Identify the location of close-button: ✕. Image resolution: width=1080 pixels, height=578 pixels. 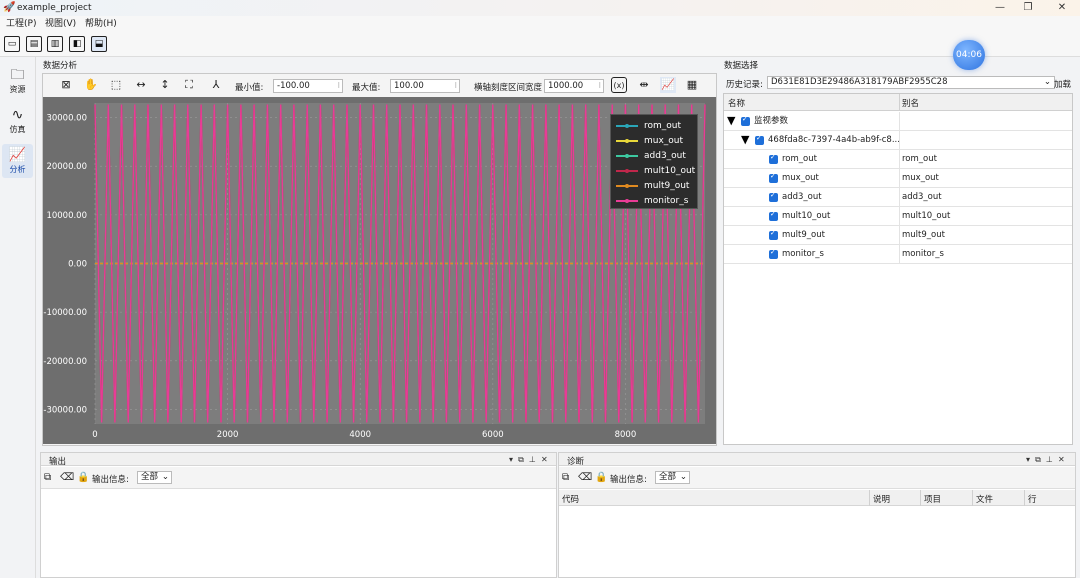
(1062, 8).